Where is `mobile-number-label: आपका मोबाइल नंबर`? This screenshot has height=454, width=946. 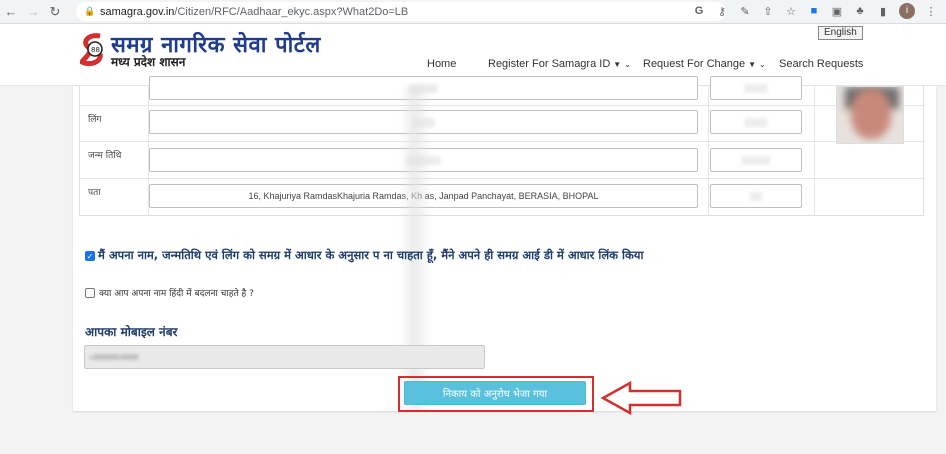
mobile-number-label: आपका मोबाइल नंबर is located at coordinates (131, 332).